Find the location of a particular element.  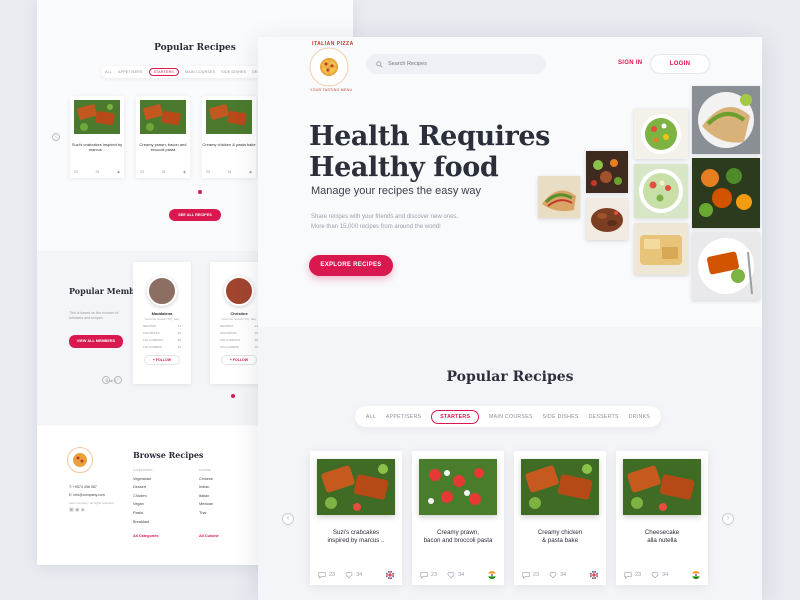

members-next-icon: › is located at coordinates (118, 380).